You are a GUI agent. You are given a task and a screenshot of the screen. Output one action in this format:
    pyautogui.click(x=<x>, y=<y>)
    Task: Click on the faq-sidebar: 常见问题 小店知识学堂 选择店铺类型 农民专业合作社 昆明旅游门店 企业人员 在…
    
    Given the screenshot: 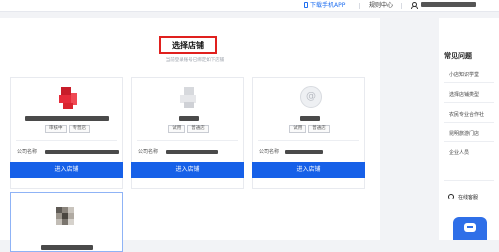 What is the action you would take?
    pyautogui.click(x=469, y=129)
    